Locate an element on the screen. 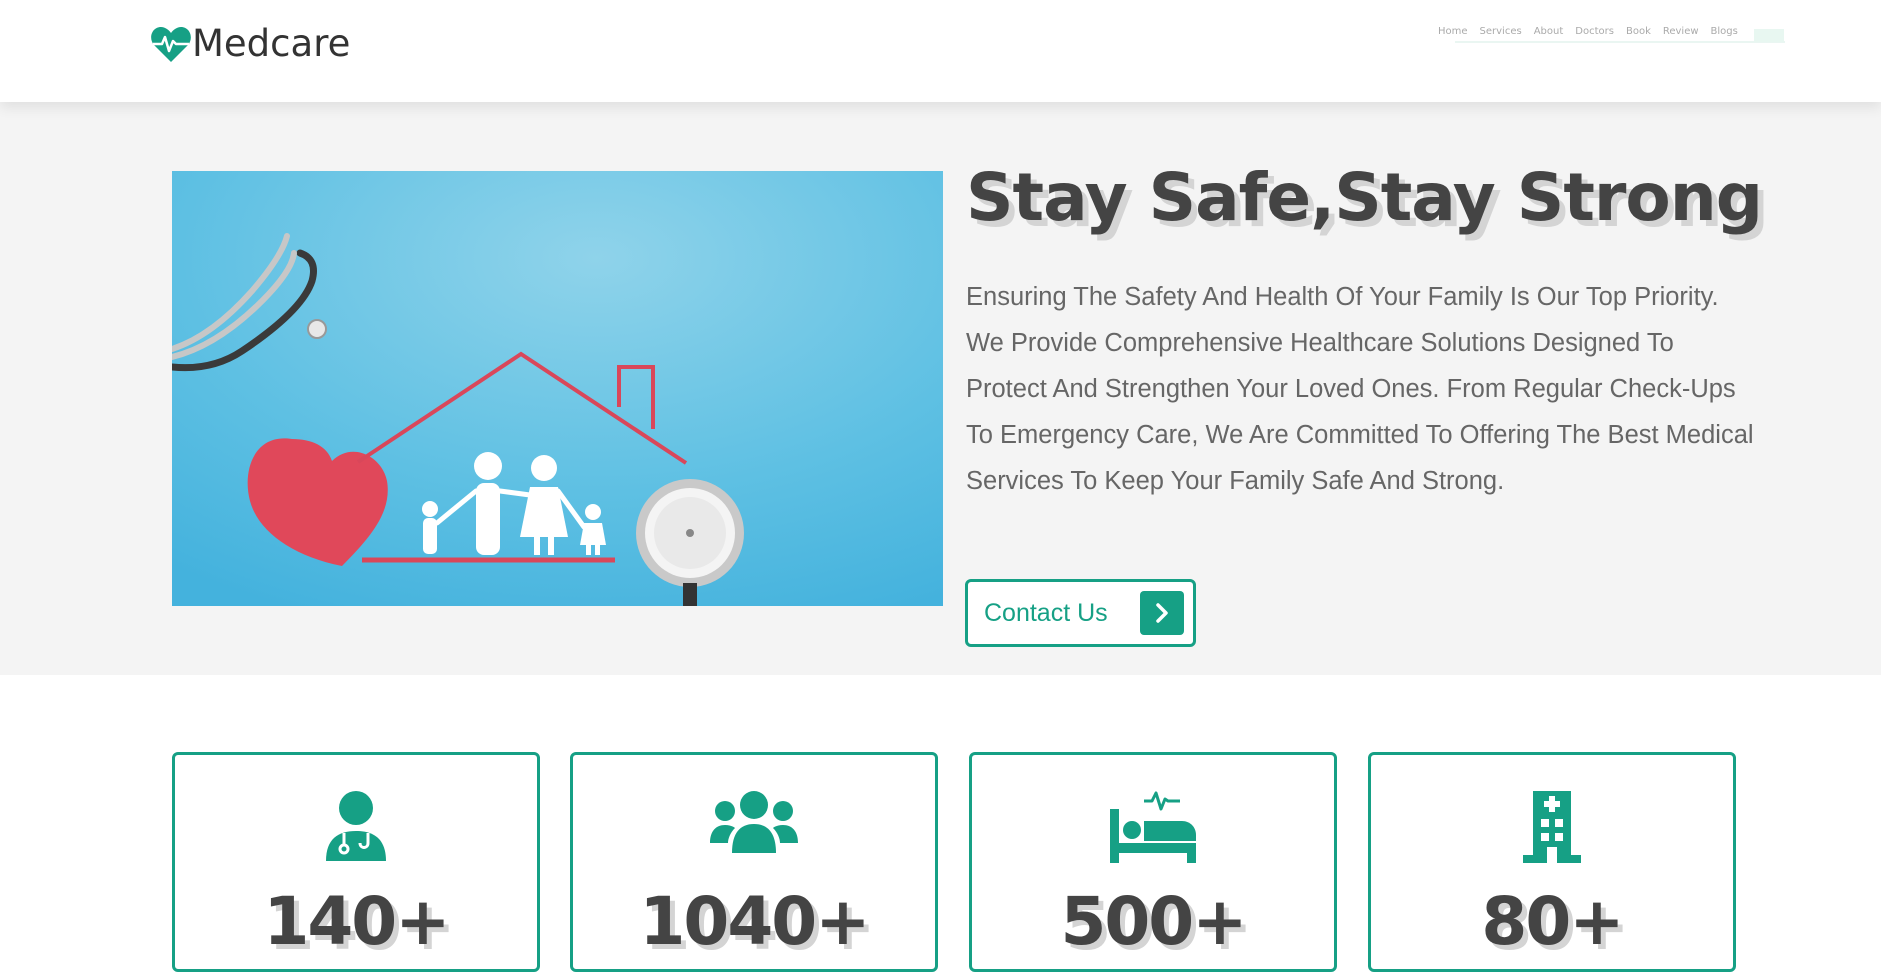  nav-blogs: Blogs is located at coordinates (1724, 31).